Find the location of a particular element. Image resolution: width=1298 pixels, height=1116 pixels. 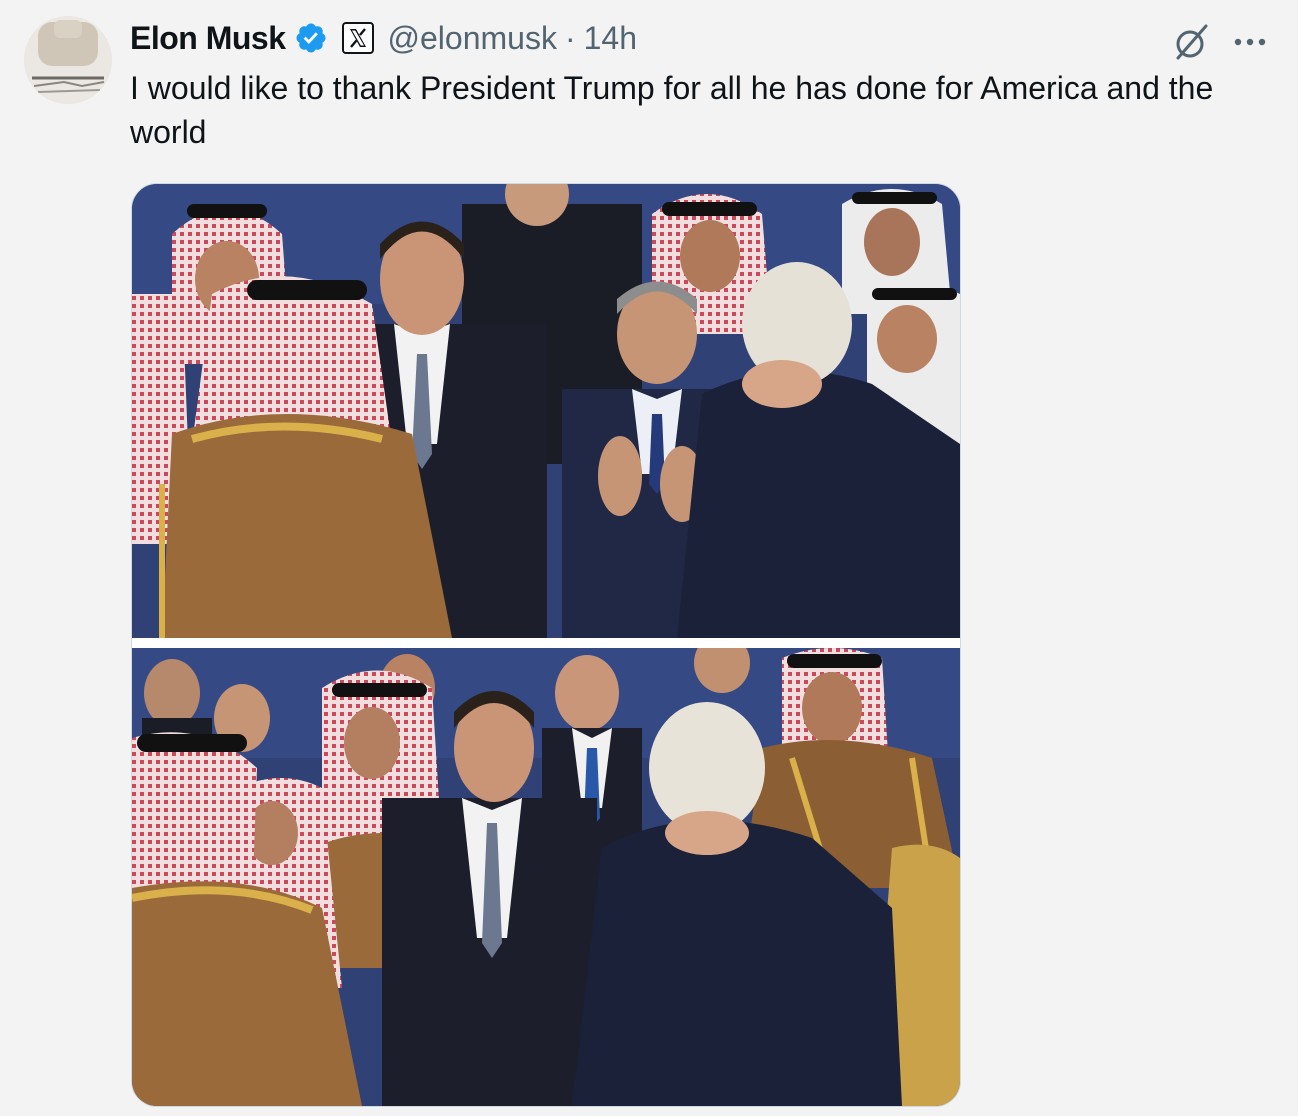

tweet-header: Elon Musk @elonmusk · 14h is located at coordinates (383, 38).